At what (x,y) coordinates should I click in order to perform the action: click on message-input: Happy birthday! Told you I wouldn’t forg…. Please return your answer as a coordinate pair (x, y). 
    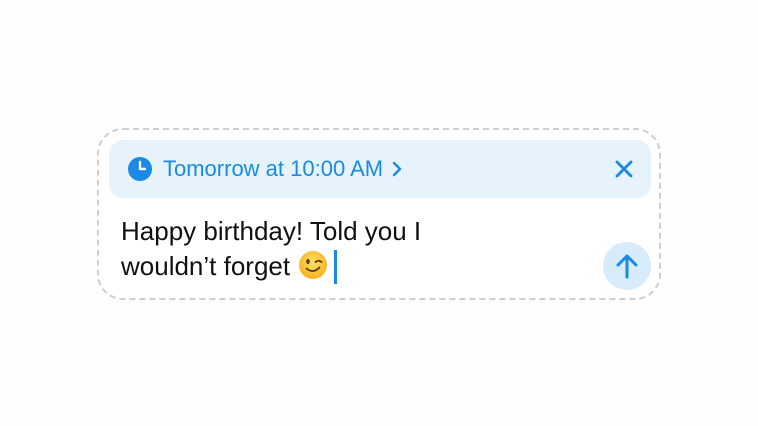
    Looking at the image, I should click on (341, 249).